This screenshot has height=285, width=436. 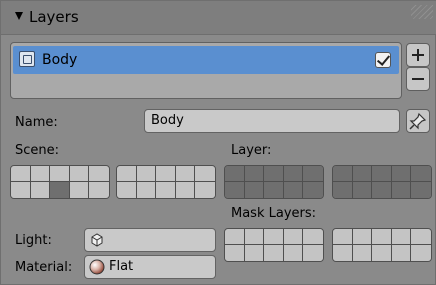 I want to click on material-value: Flat, so click(x=121, y=266).